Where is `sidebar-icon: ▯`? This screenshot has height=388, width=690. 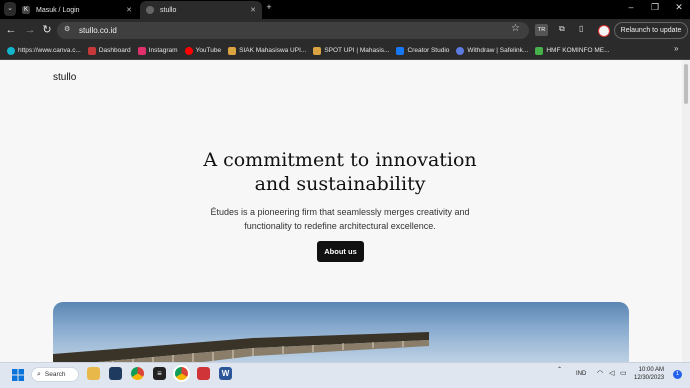 sidebar-icon: ▯ is located at coordinates (581, 28).